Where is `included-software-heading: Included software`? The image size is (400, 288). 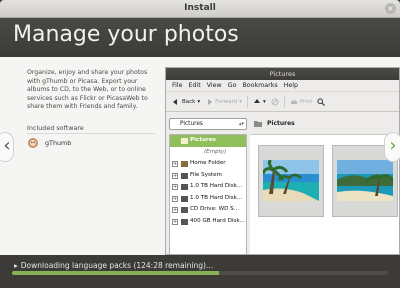 included-software-heading: Included software is located at coordinates (55, 128).